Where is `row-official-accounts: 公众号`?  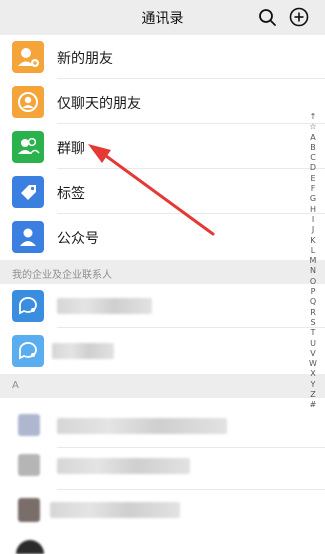
row-official-accounts: 公众号 is located at coordinates (162, 237).